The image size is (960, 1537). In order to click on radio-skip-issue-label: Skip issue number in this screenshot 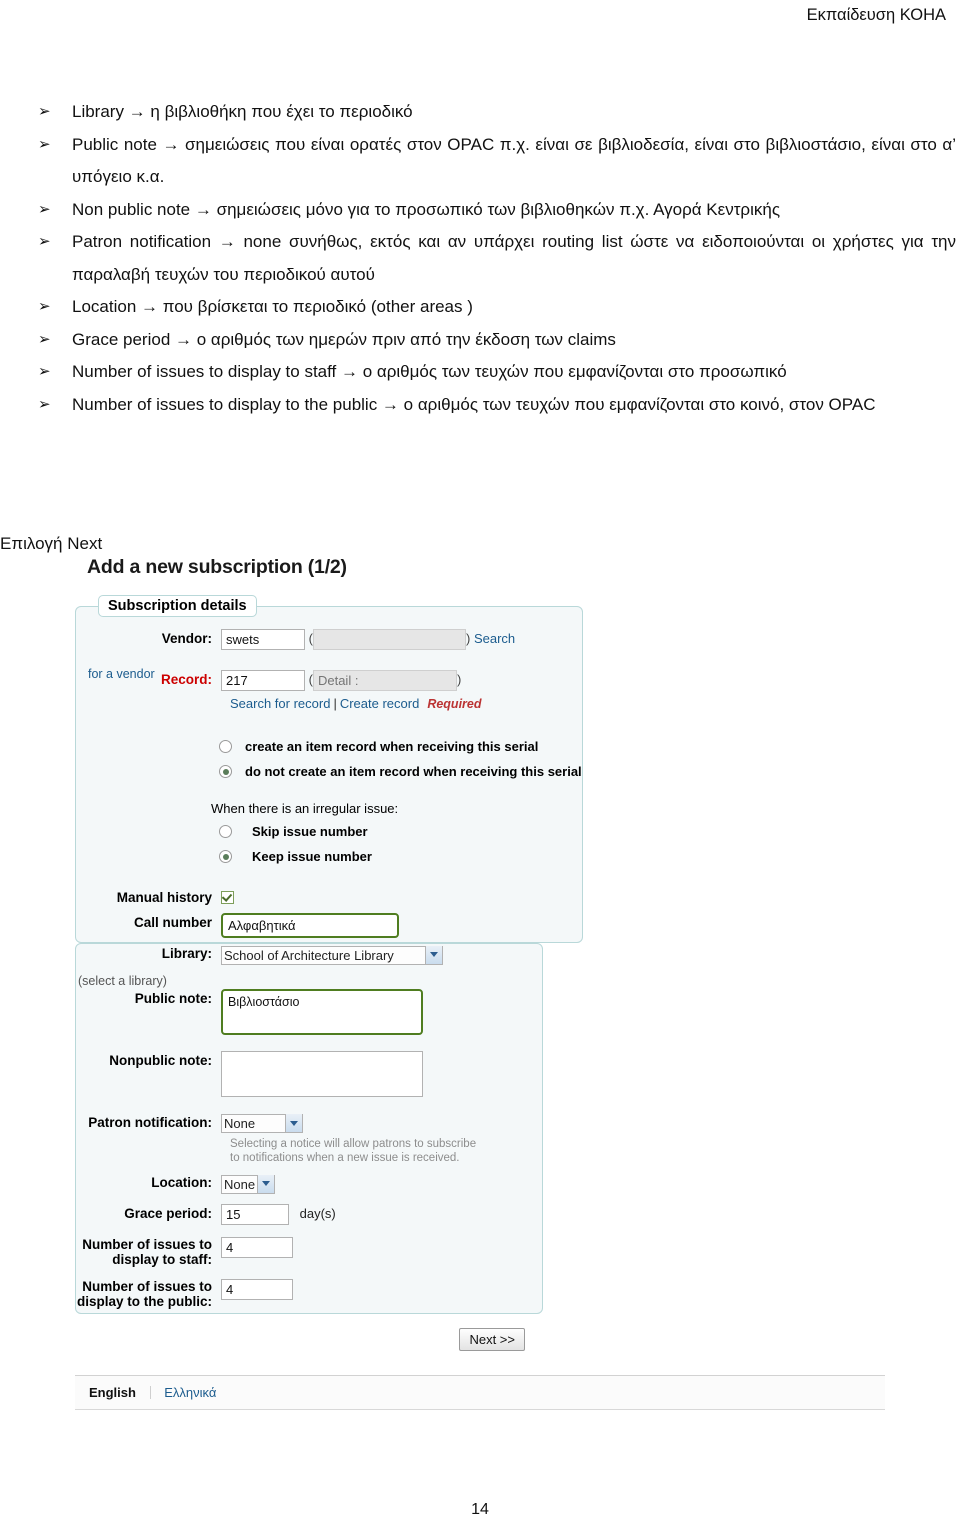, I will do `click(310, 832)`.